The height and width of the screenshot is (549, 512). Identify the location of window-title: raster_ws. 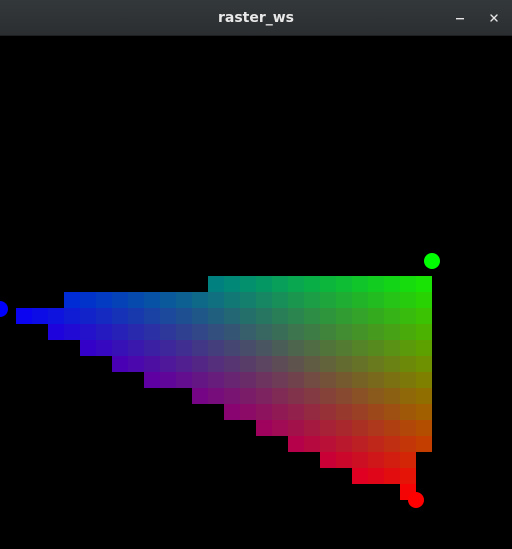
(256, 18).